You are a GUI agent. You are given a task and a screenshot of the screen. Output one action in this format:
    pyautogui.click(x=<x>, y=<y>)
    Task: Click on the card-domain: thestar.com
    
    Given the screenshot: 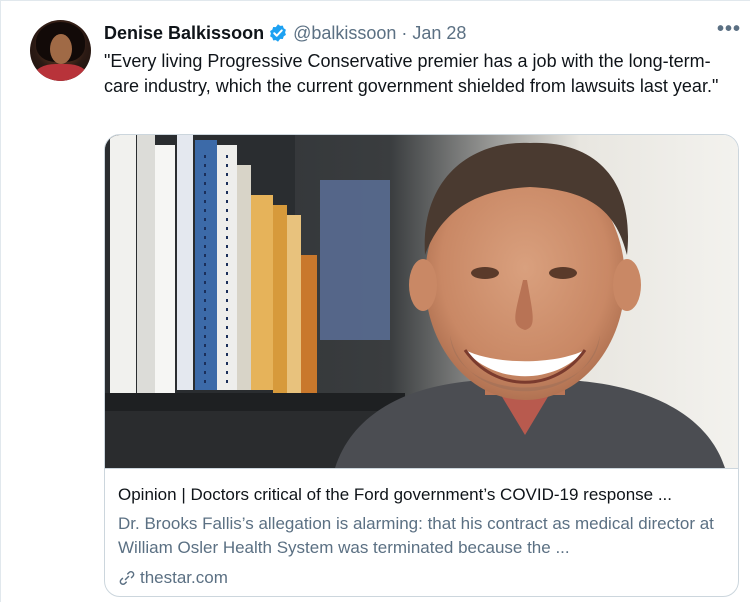 What is the action you would take?
    pyautogui.click(x=173, y=578)
    